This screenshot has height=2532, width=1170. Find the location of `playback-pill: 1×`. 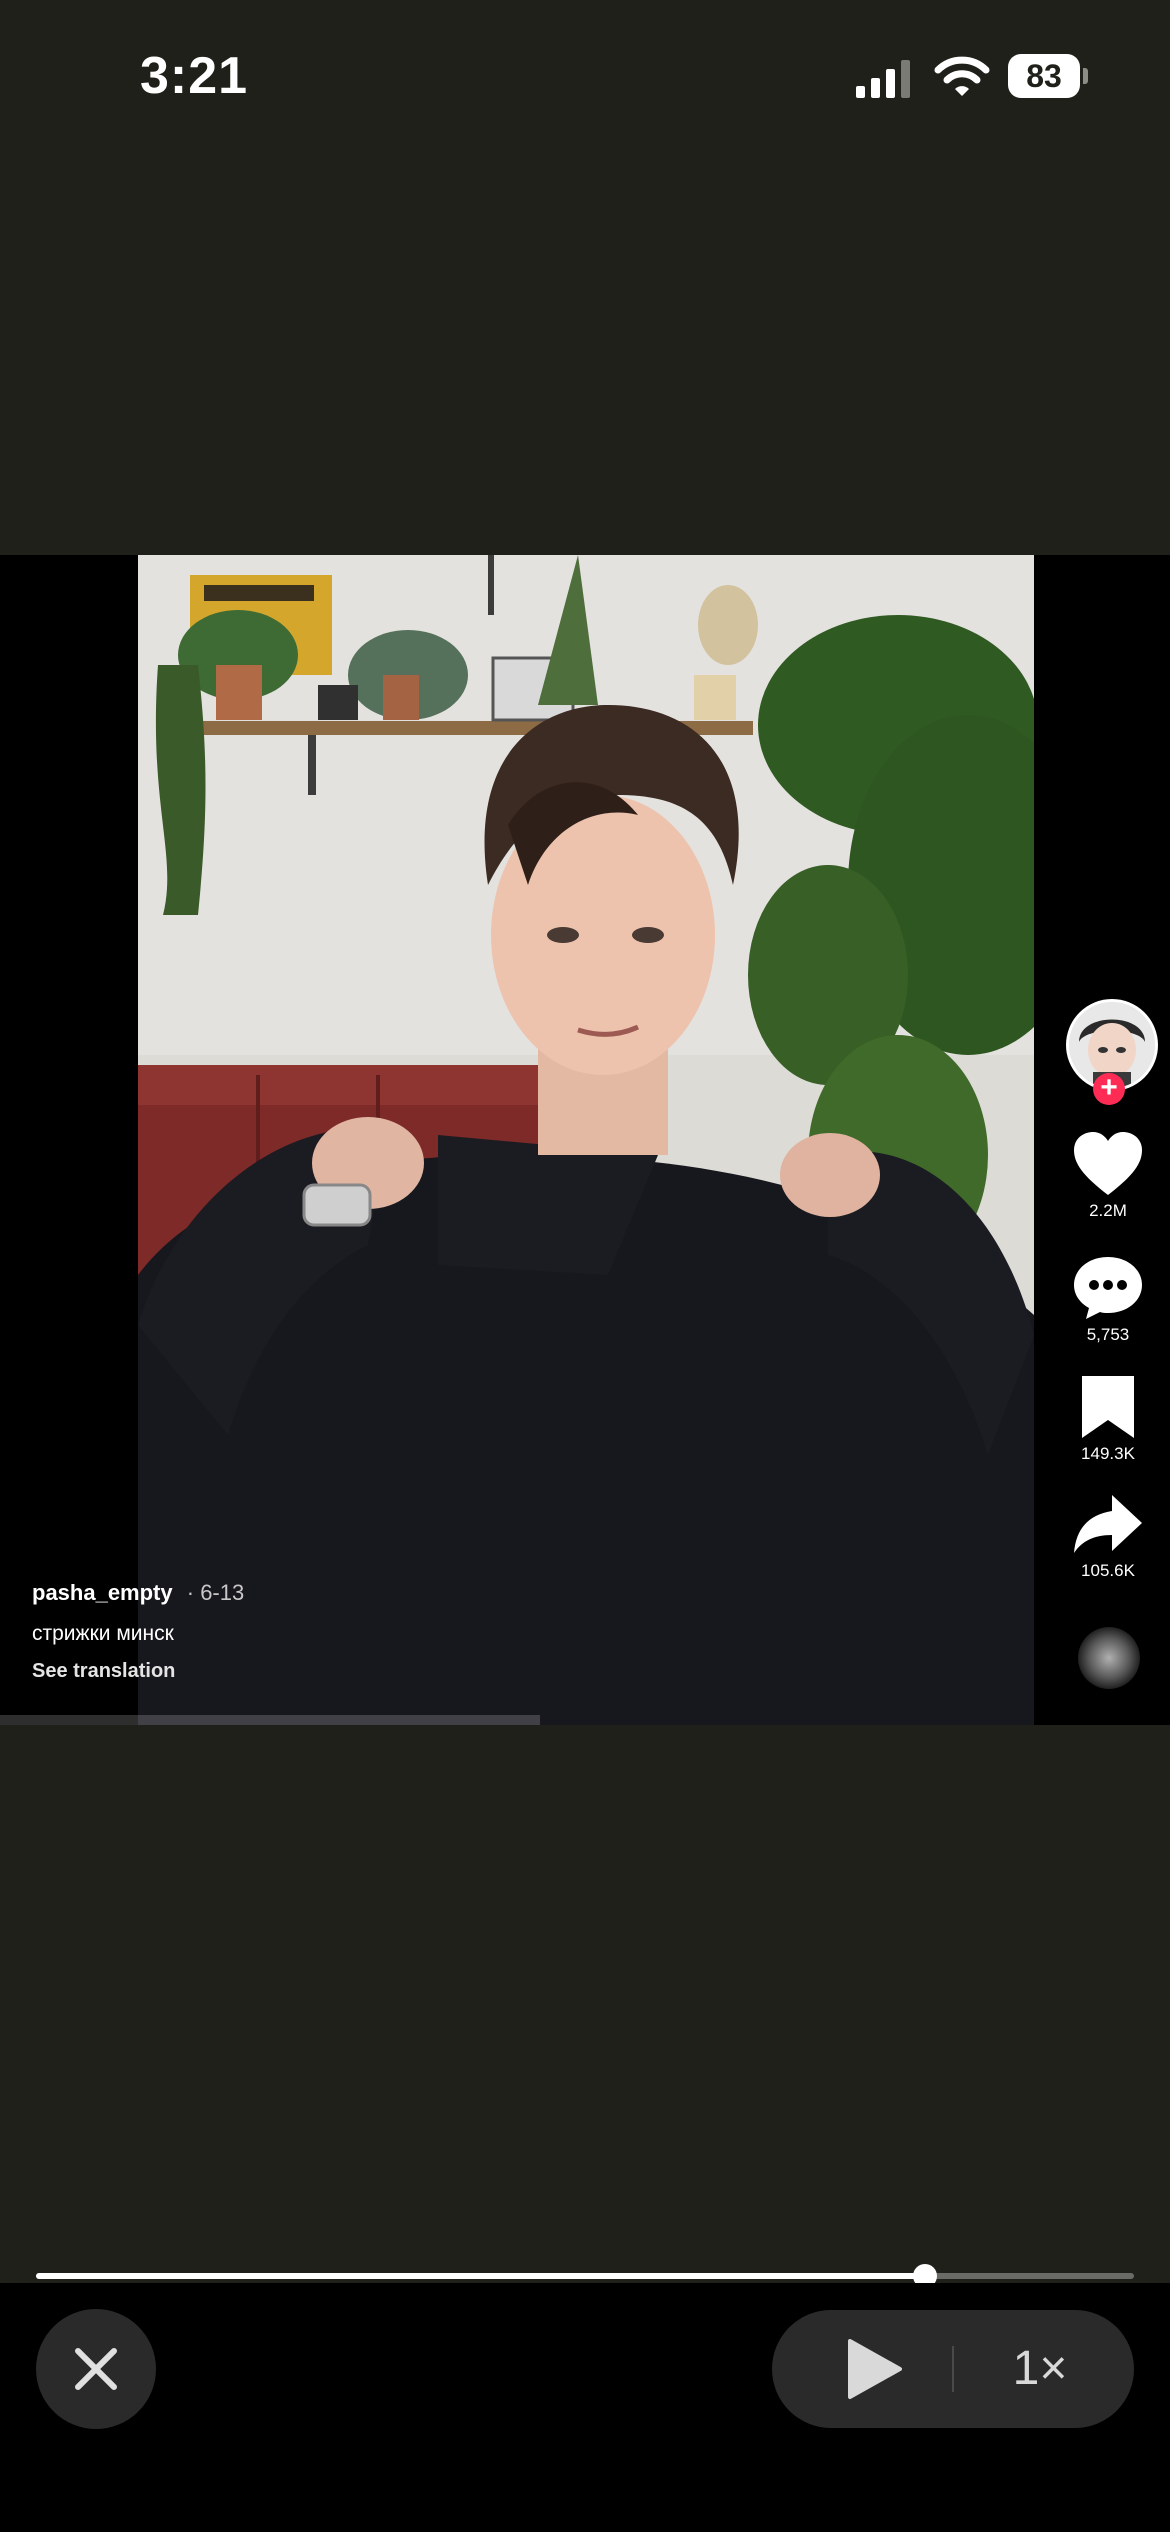

playback-pill: 1× is located at coordinates (953, 2369).